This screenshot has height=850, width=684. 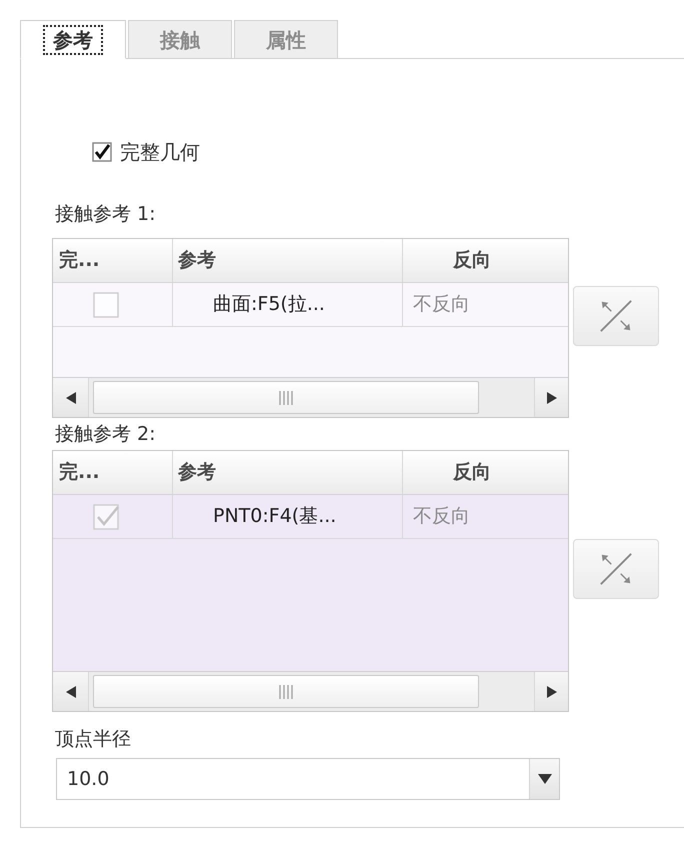 I want to click on caret-down-icon, so click(x=545, y=779).